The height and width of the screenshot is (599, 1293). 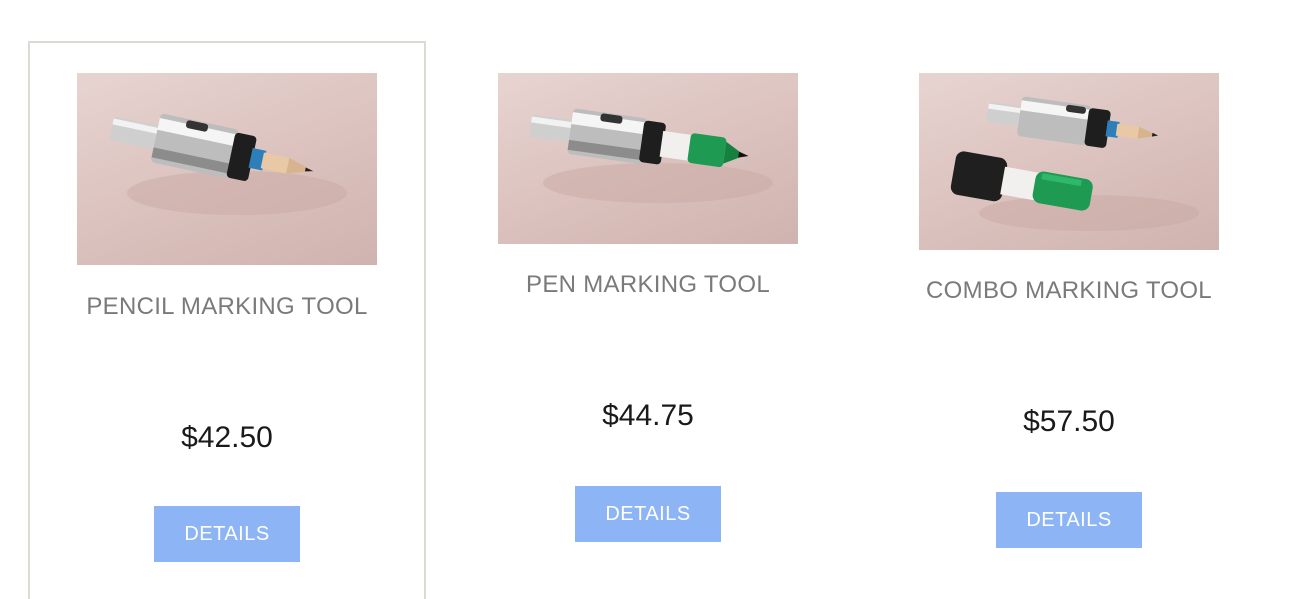 What do you see at coordinates (648, 514) in the screenshot?
I see `details-button-pen: DETAILS` at bounding box center [648, 514].